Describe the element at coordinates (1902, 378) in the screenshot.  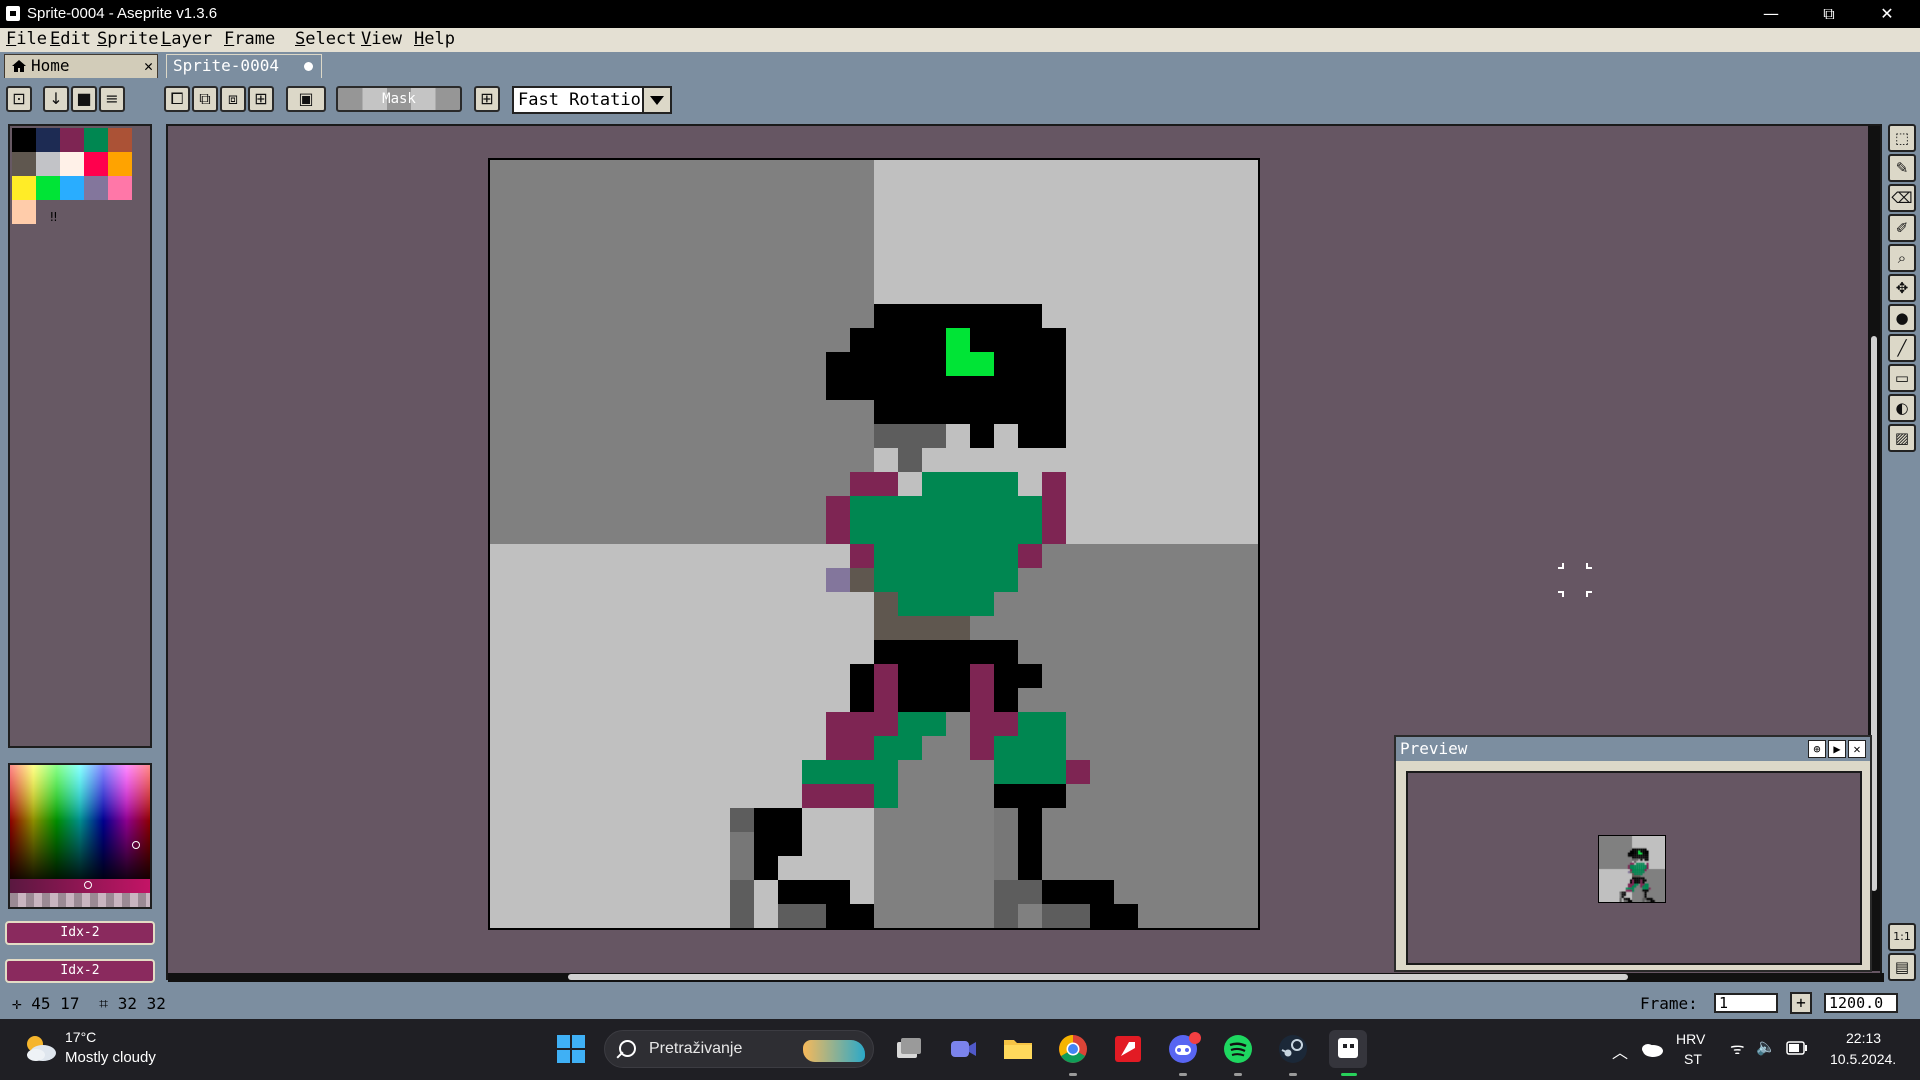
I see `rectangle-tool-icon: ▭` at that location.